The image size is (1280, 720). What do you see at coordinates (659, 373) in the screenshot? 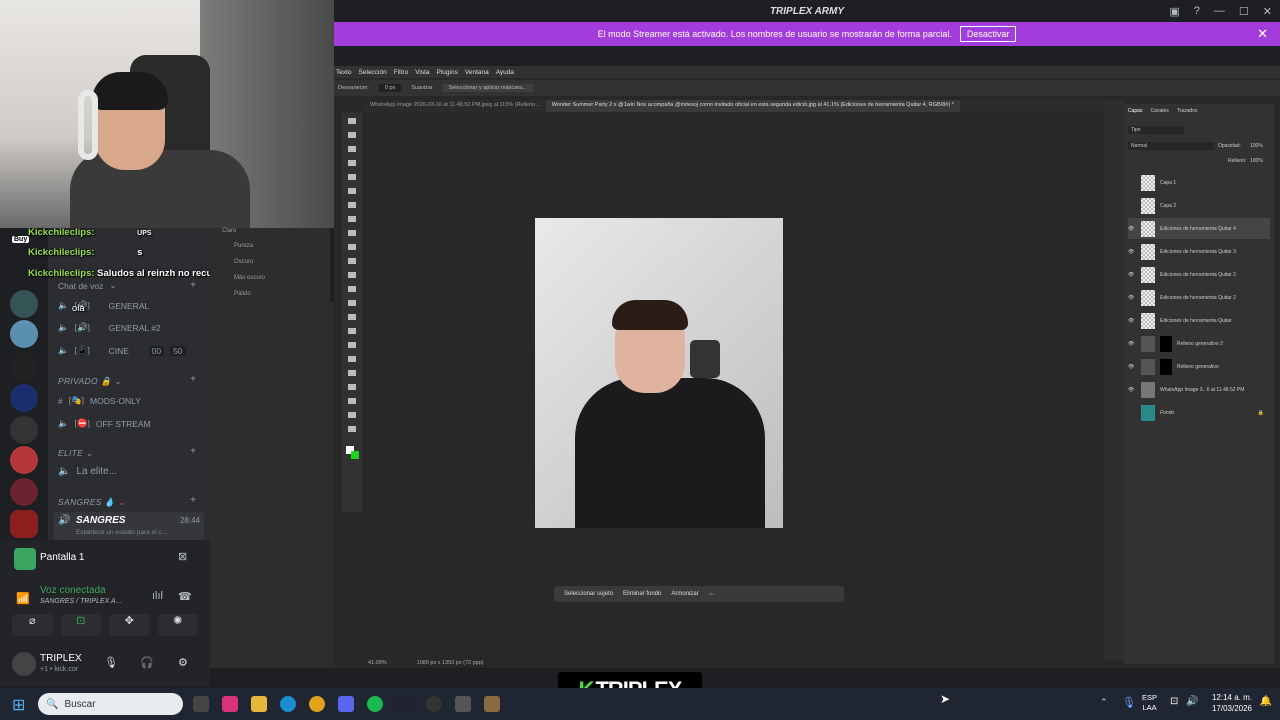
I see `photo-document` at bounding box center [659, 373].